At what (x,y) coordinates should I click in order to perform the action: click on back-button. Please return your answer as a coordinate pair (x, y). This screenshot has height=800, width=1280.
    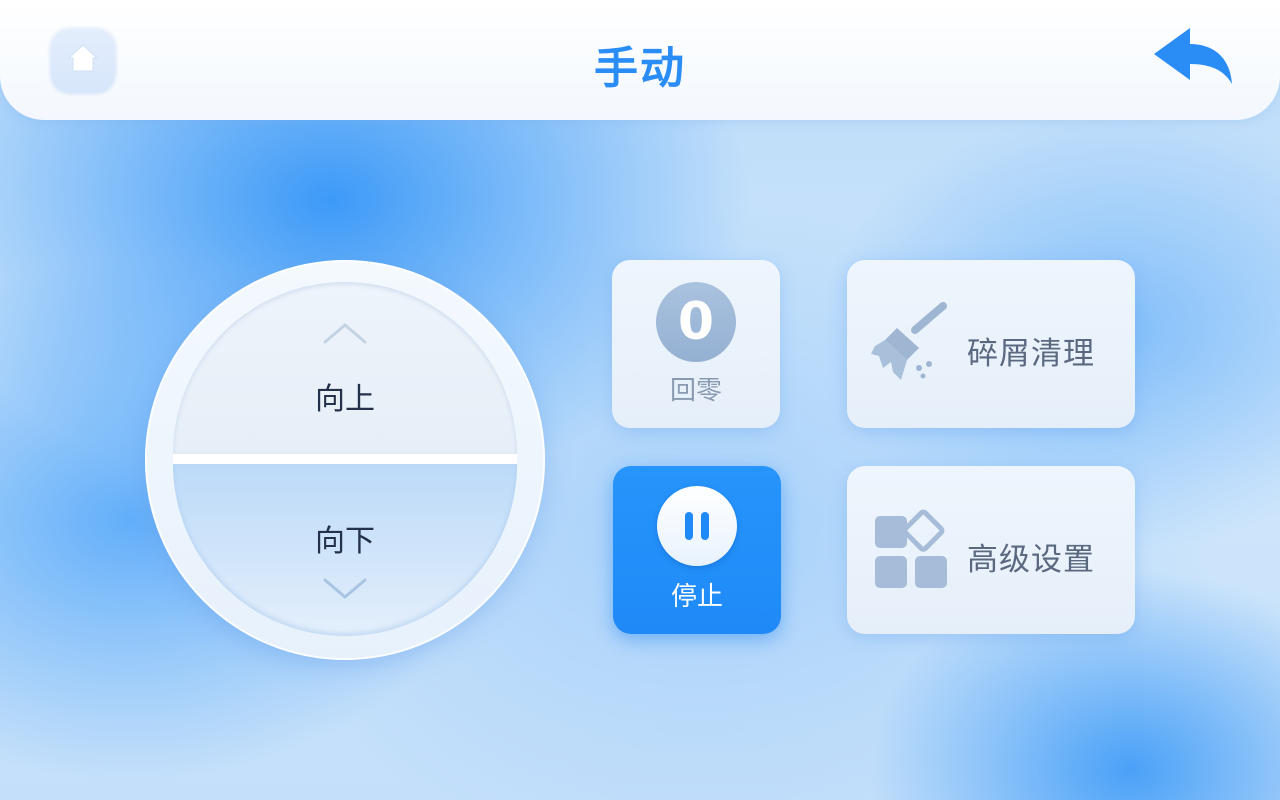
    Looking at the image, I should click on (1193, 59).